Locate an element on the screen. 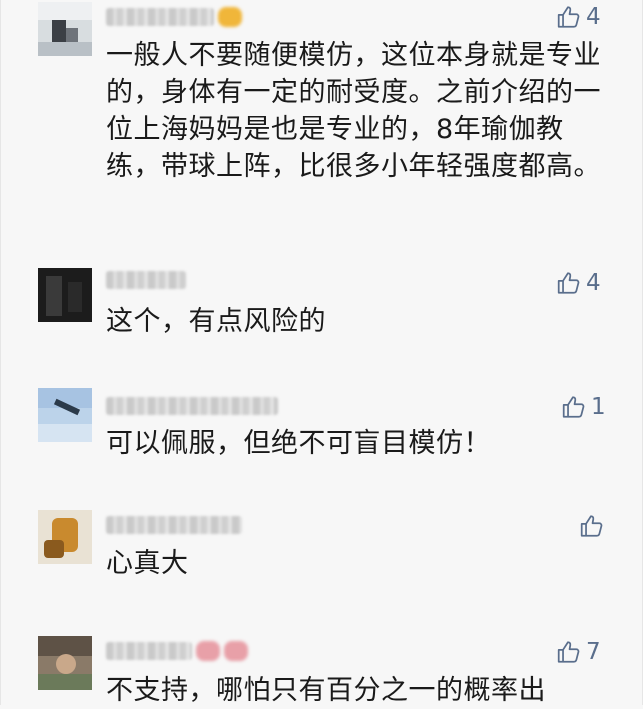 Image resolution: width=643 pixels, height=709 pixels. like-count: 1 is located at coordinates (598, 407).